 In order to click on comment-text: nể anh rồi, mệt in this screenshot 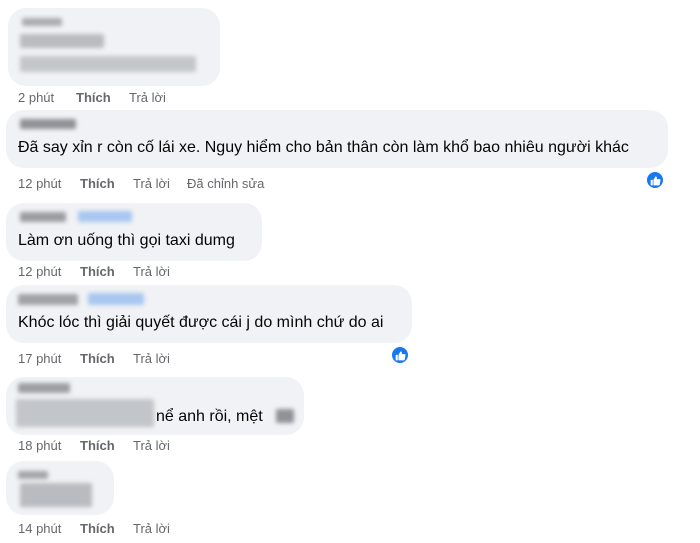, I will do `click(209, 416)`.